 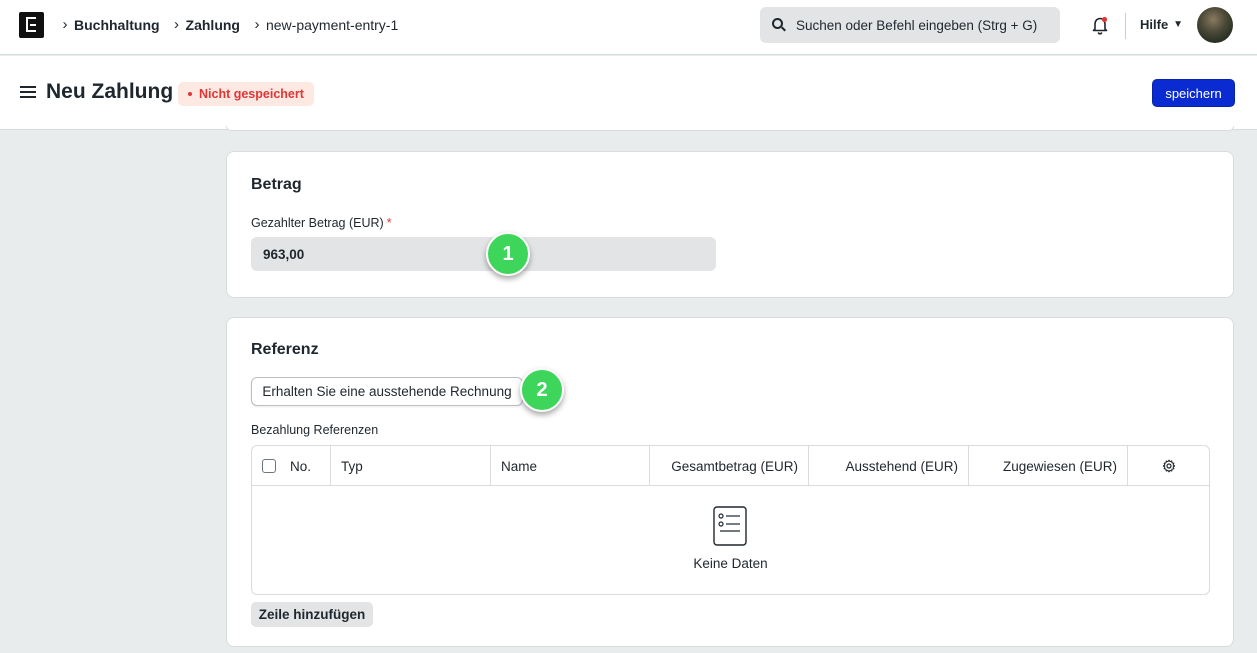 I want to click on chevron-down-icon: ▼, so click(x=1178, y=24).